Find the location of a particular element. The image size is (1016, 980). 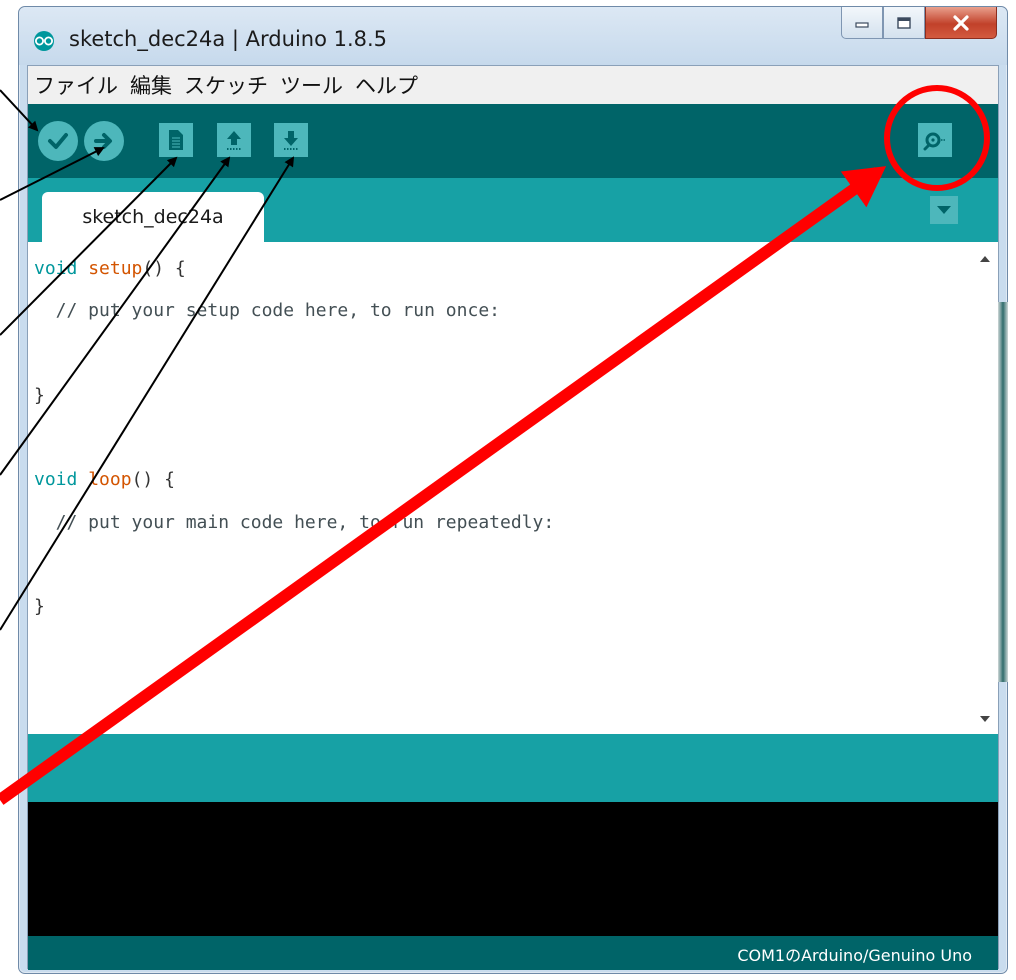

maximize-icon is located at coordinates (904, 22).